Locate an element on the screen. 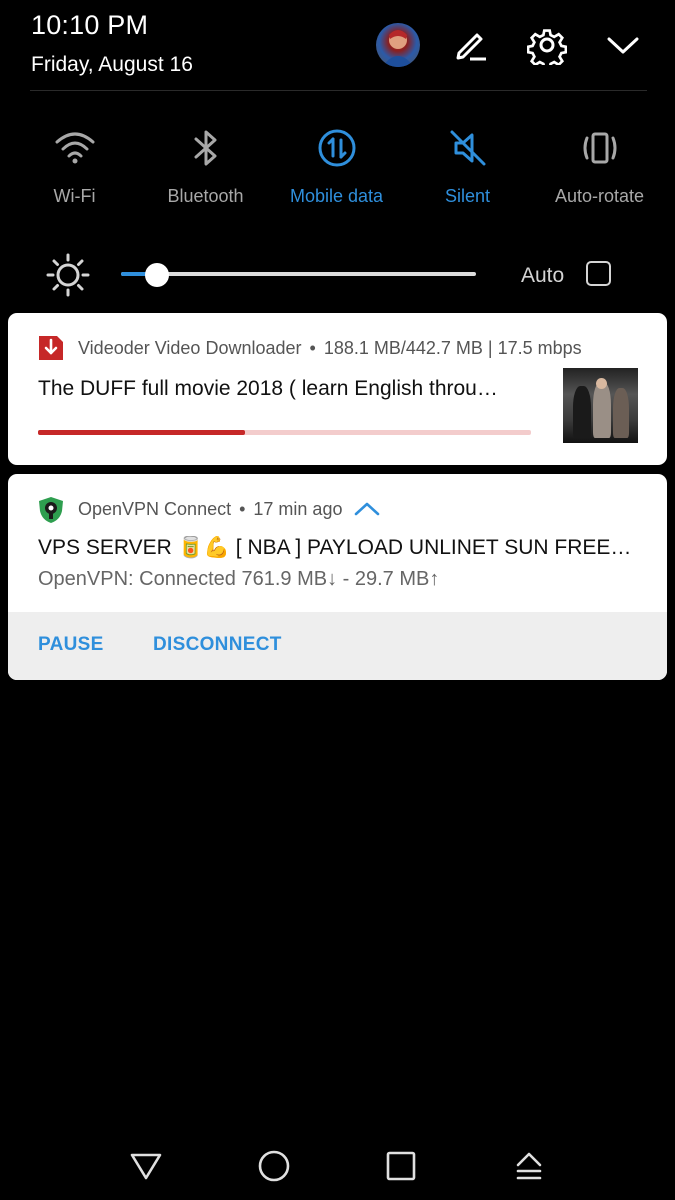 This screenshot has width=675, height=1200. notification-actions: PAUSE DISCONNECT is located at coordinates (337, 646).